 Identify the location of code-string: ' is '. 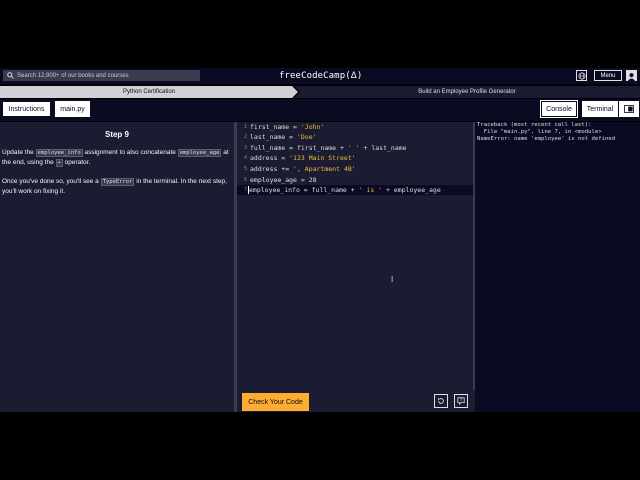
(370, 190).